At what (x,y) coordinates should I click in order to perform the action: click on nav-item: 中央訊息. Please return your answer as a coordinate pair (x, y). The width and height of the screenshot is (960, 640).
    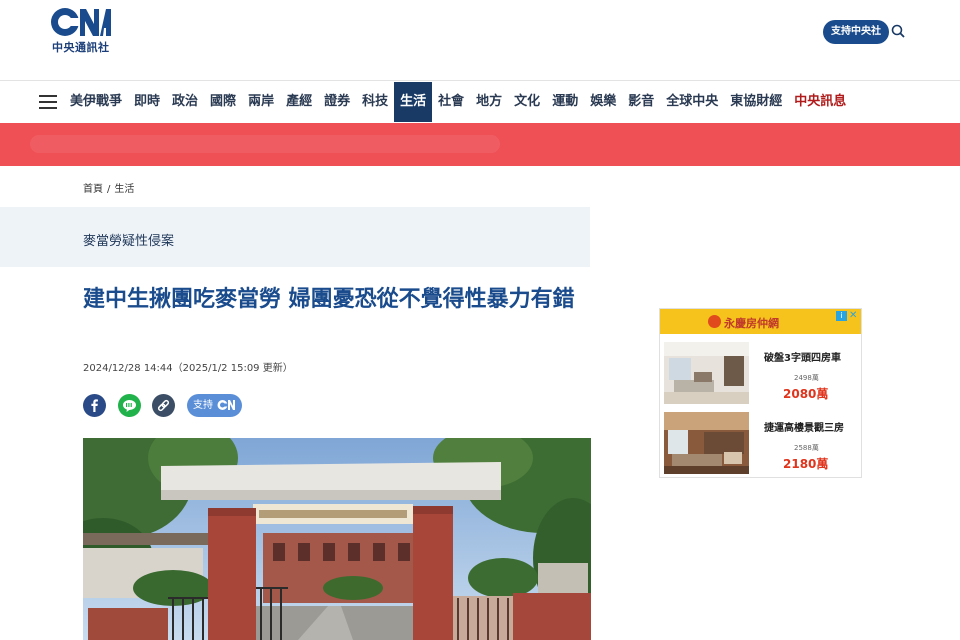
    Looking at the image, I should click on (820, 102).